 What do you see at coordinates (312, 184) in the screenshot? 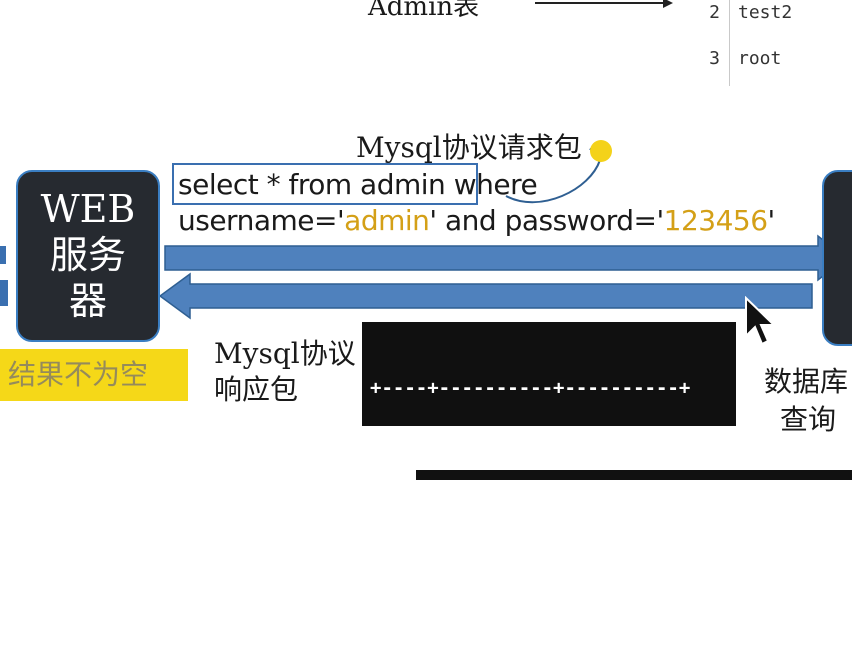
I see `sql-select-part: select * from admin` at bounding box center [312, 184].